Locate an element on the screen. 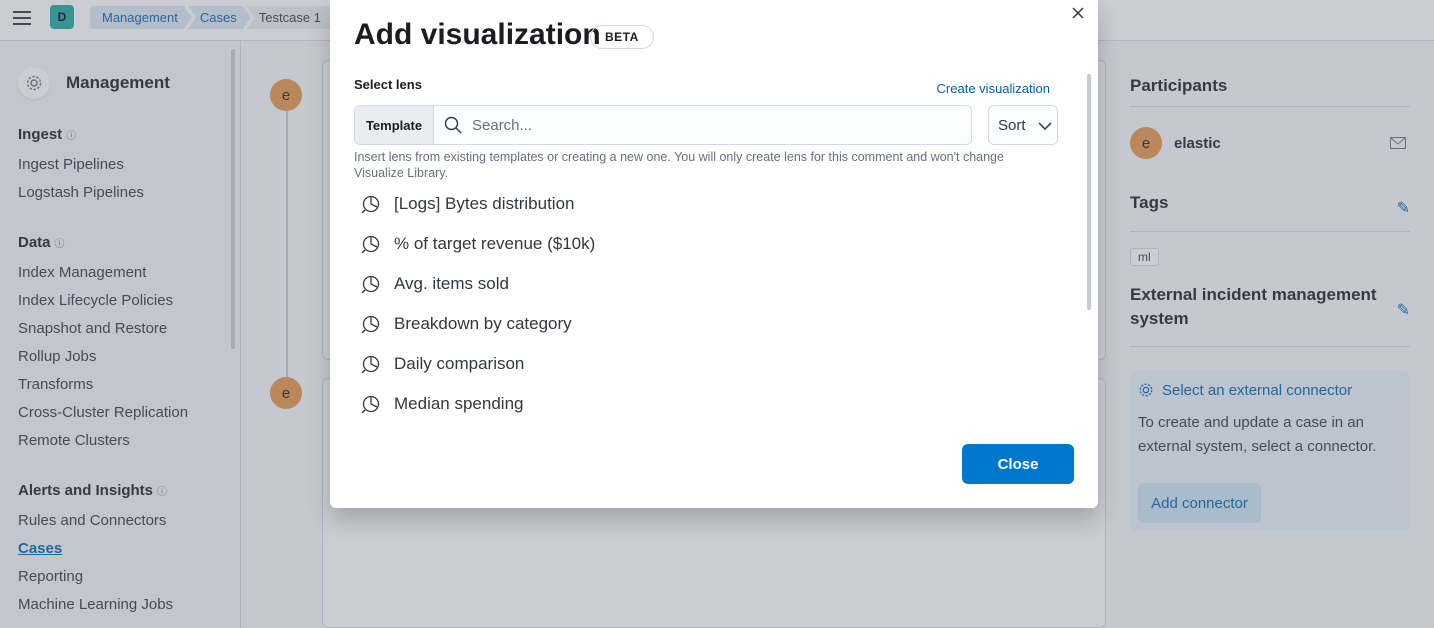 The width and height of the screenshot is (1434, 628). lens-label: Median spending is located at coordinates (459, 403).